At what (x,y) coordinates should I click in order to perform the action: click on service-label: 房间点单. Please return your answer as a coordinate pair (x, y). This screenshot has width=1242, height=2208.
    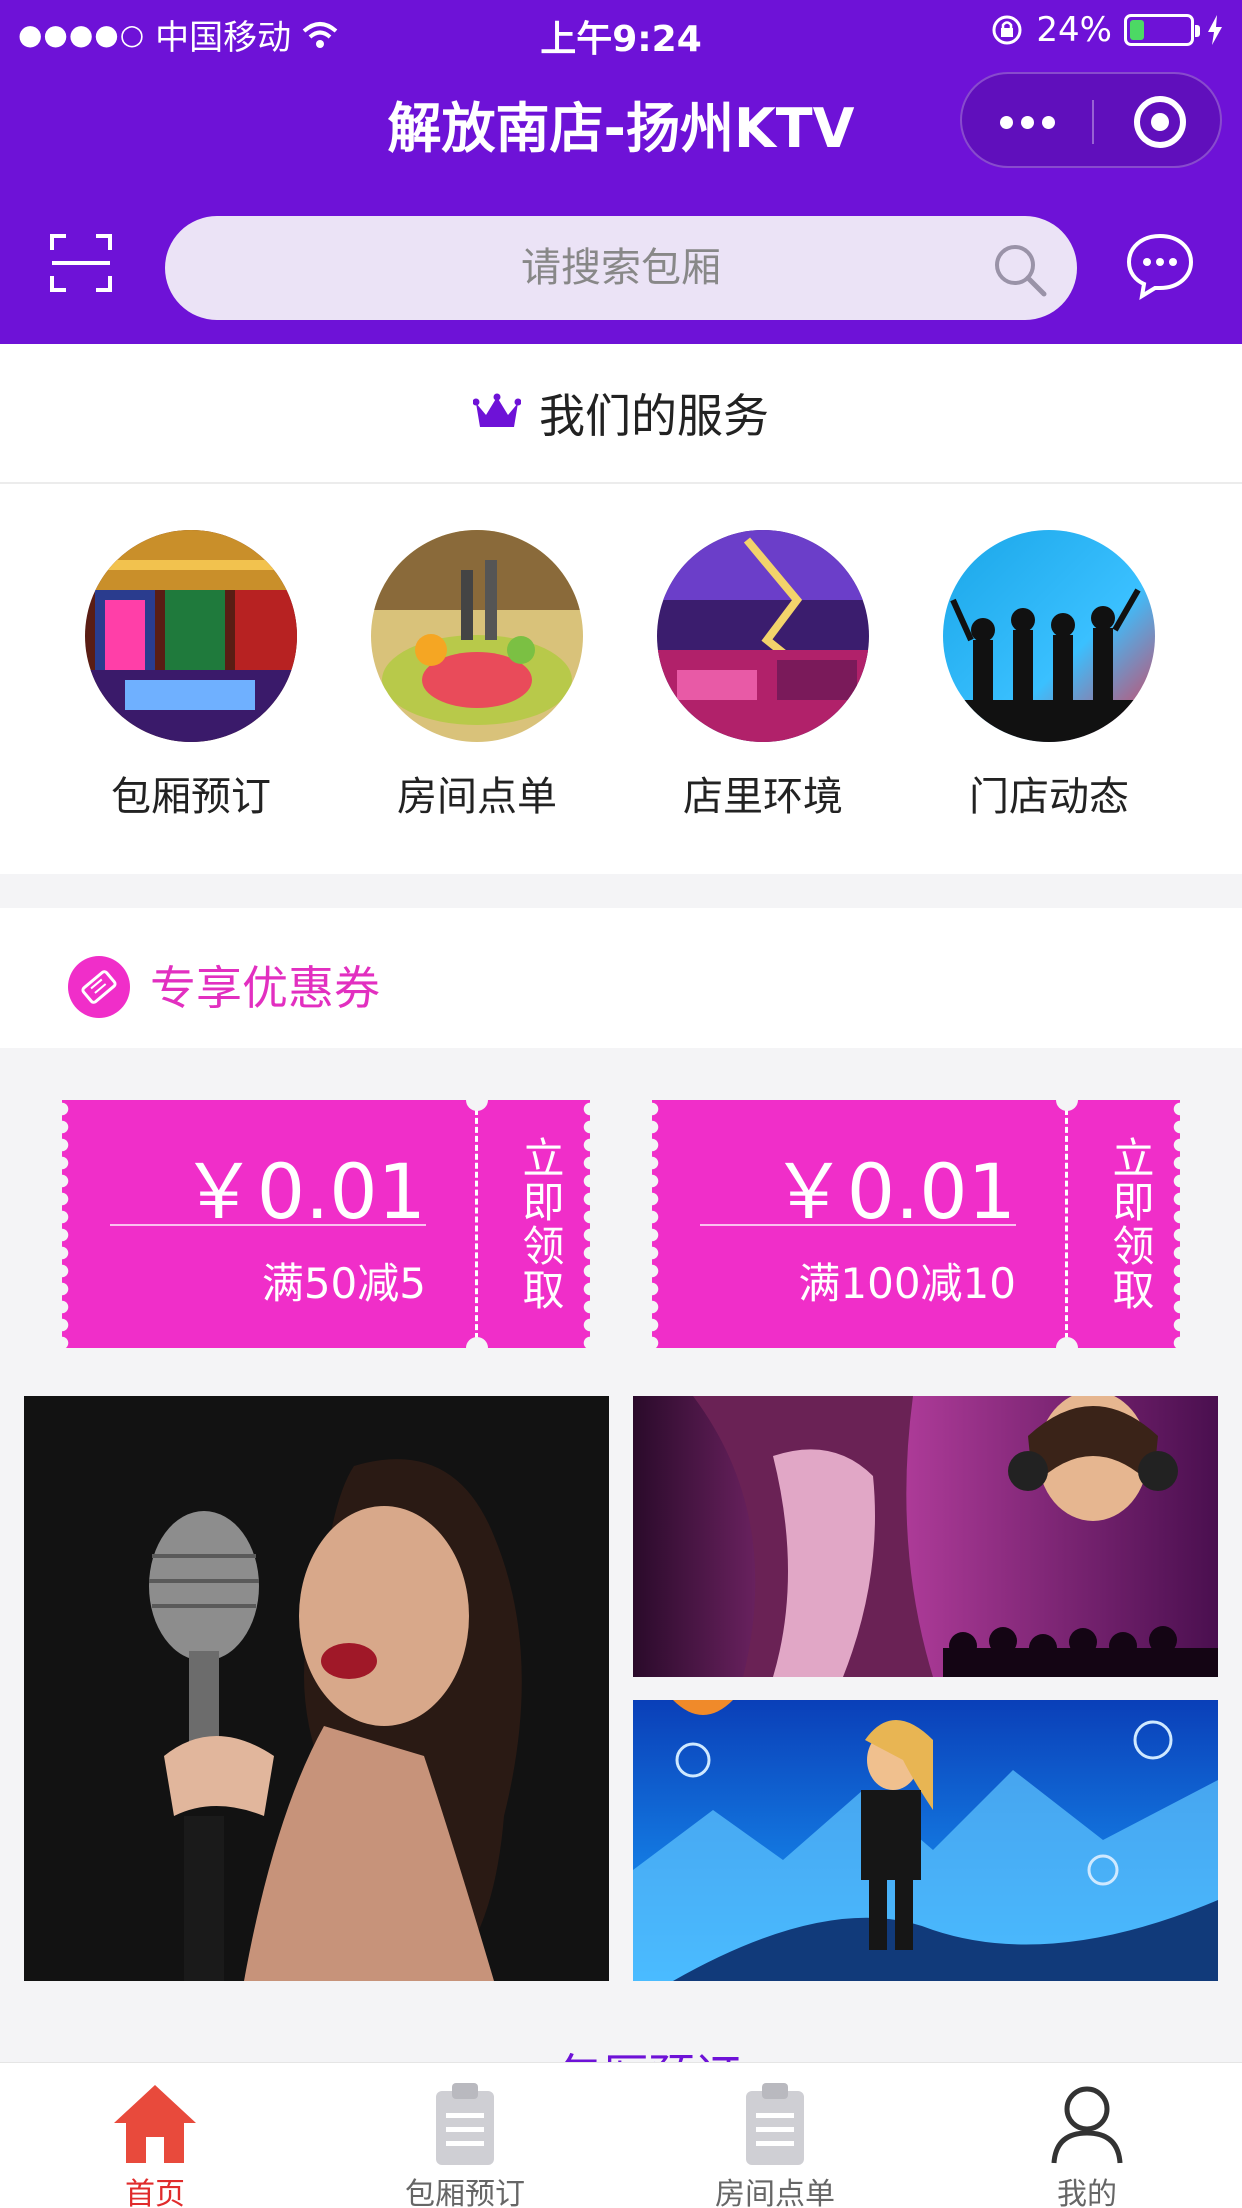
    Looking at the image, I should click on (477, 797).